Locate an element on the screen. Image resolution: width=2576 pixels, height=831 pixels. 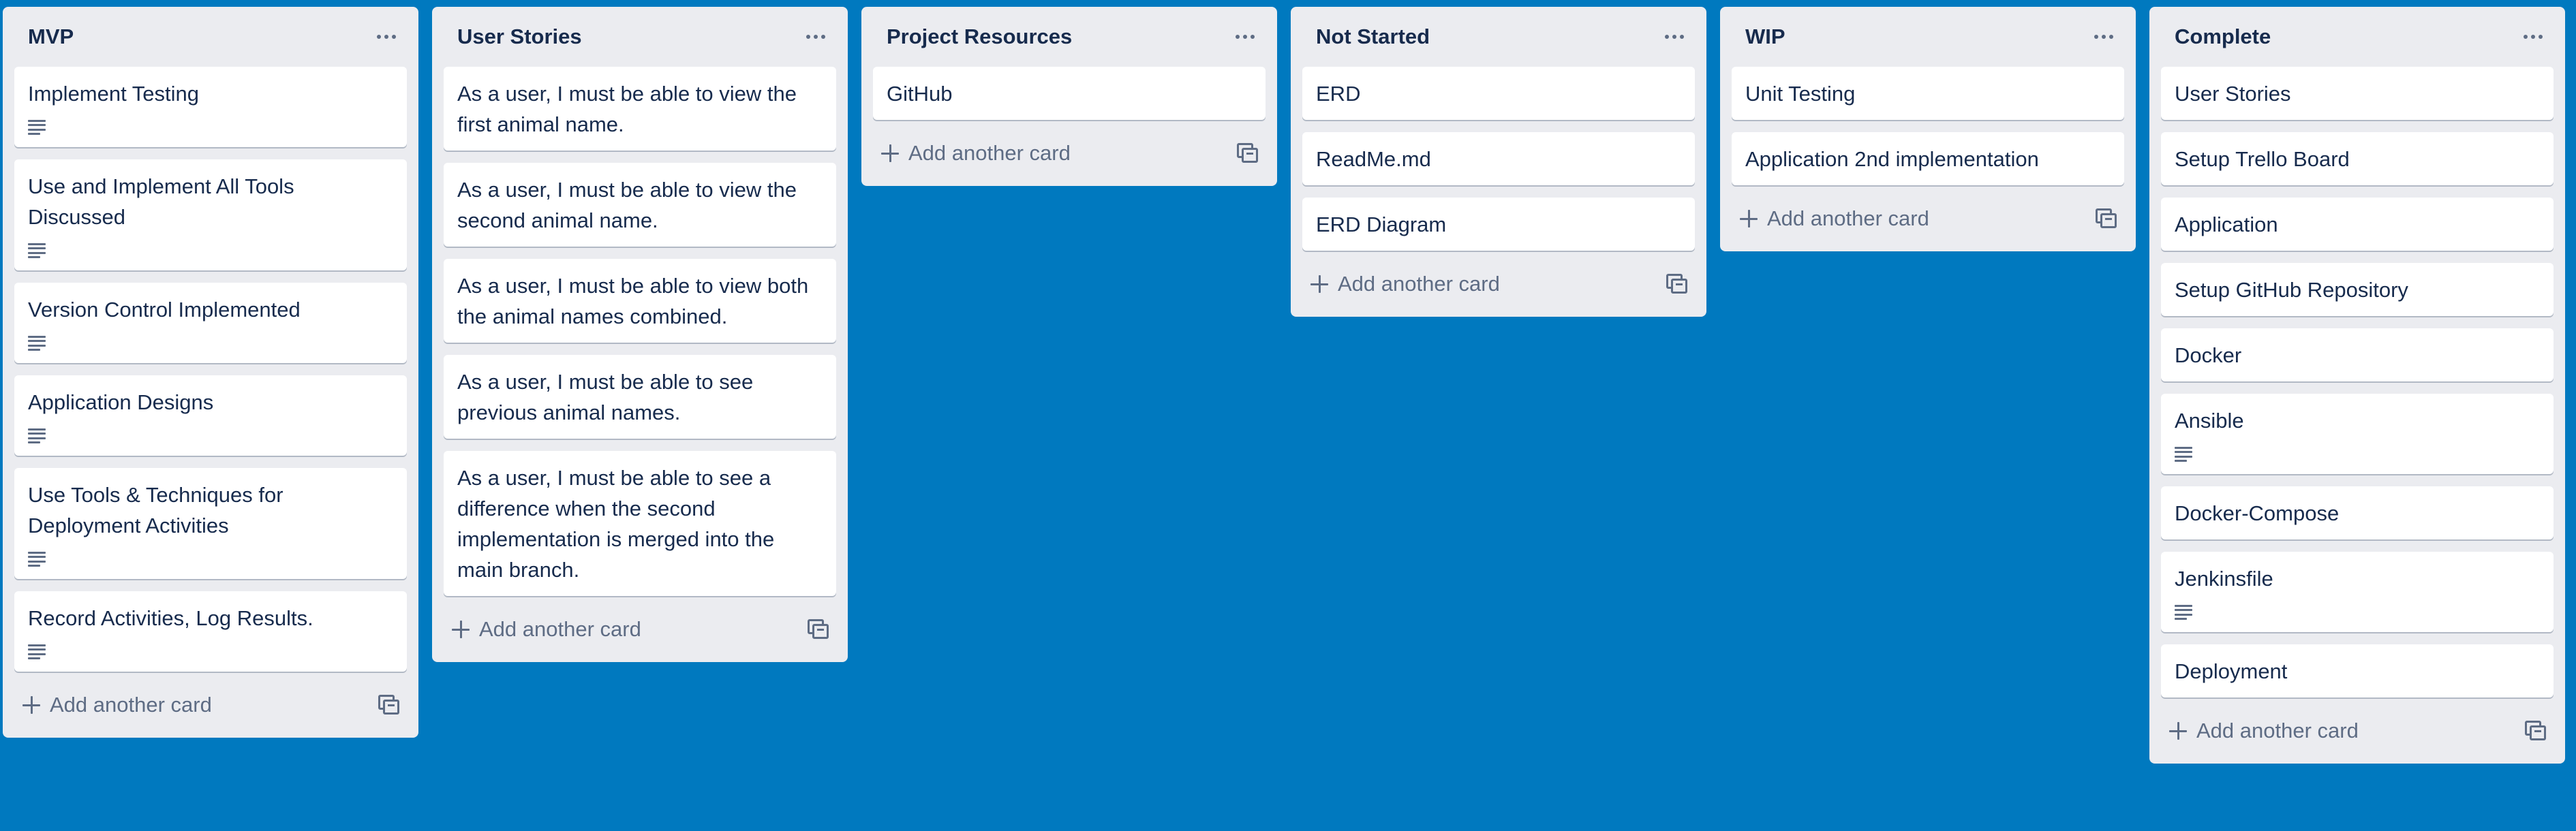
card: Implement Testing is located at coordinates (211, 107).